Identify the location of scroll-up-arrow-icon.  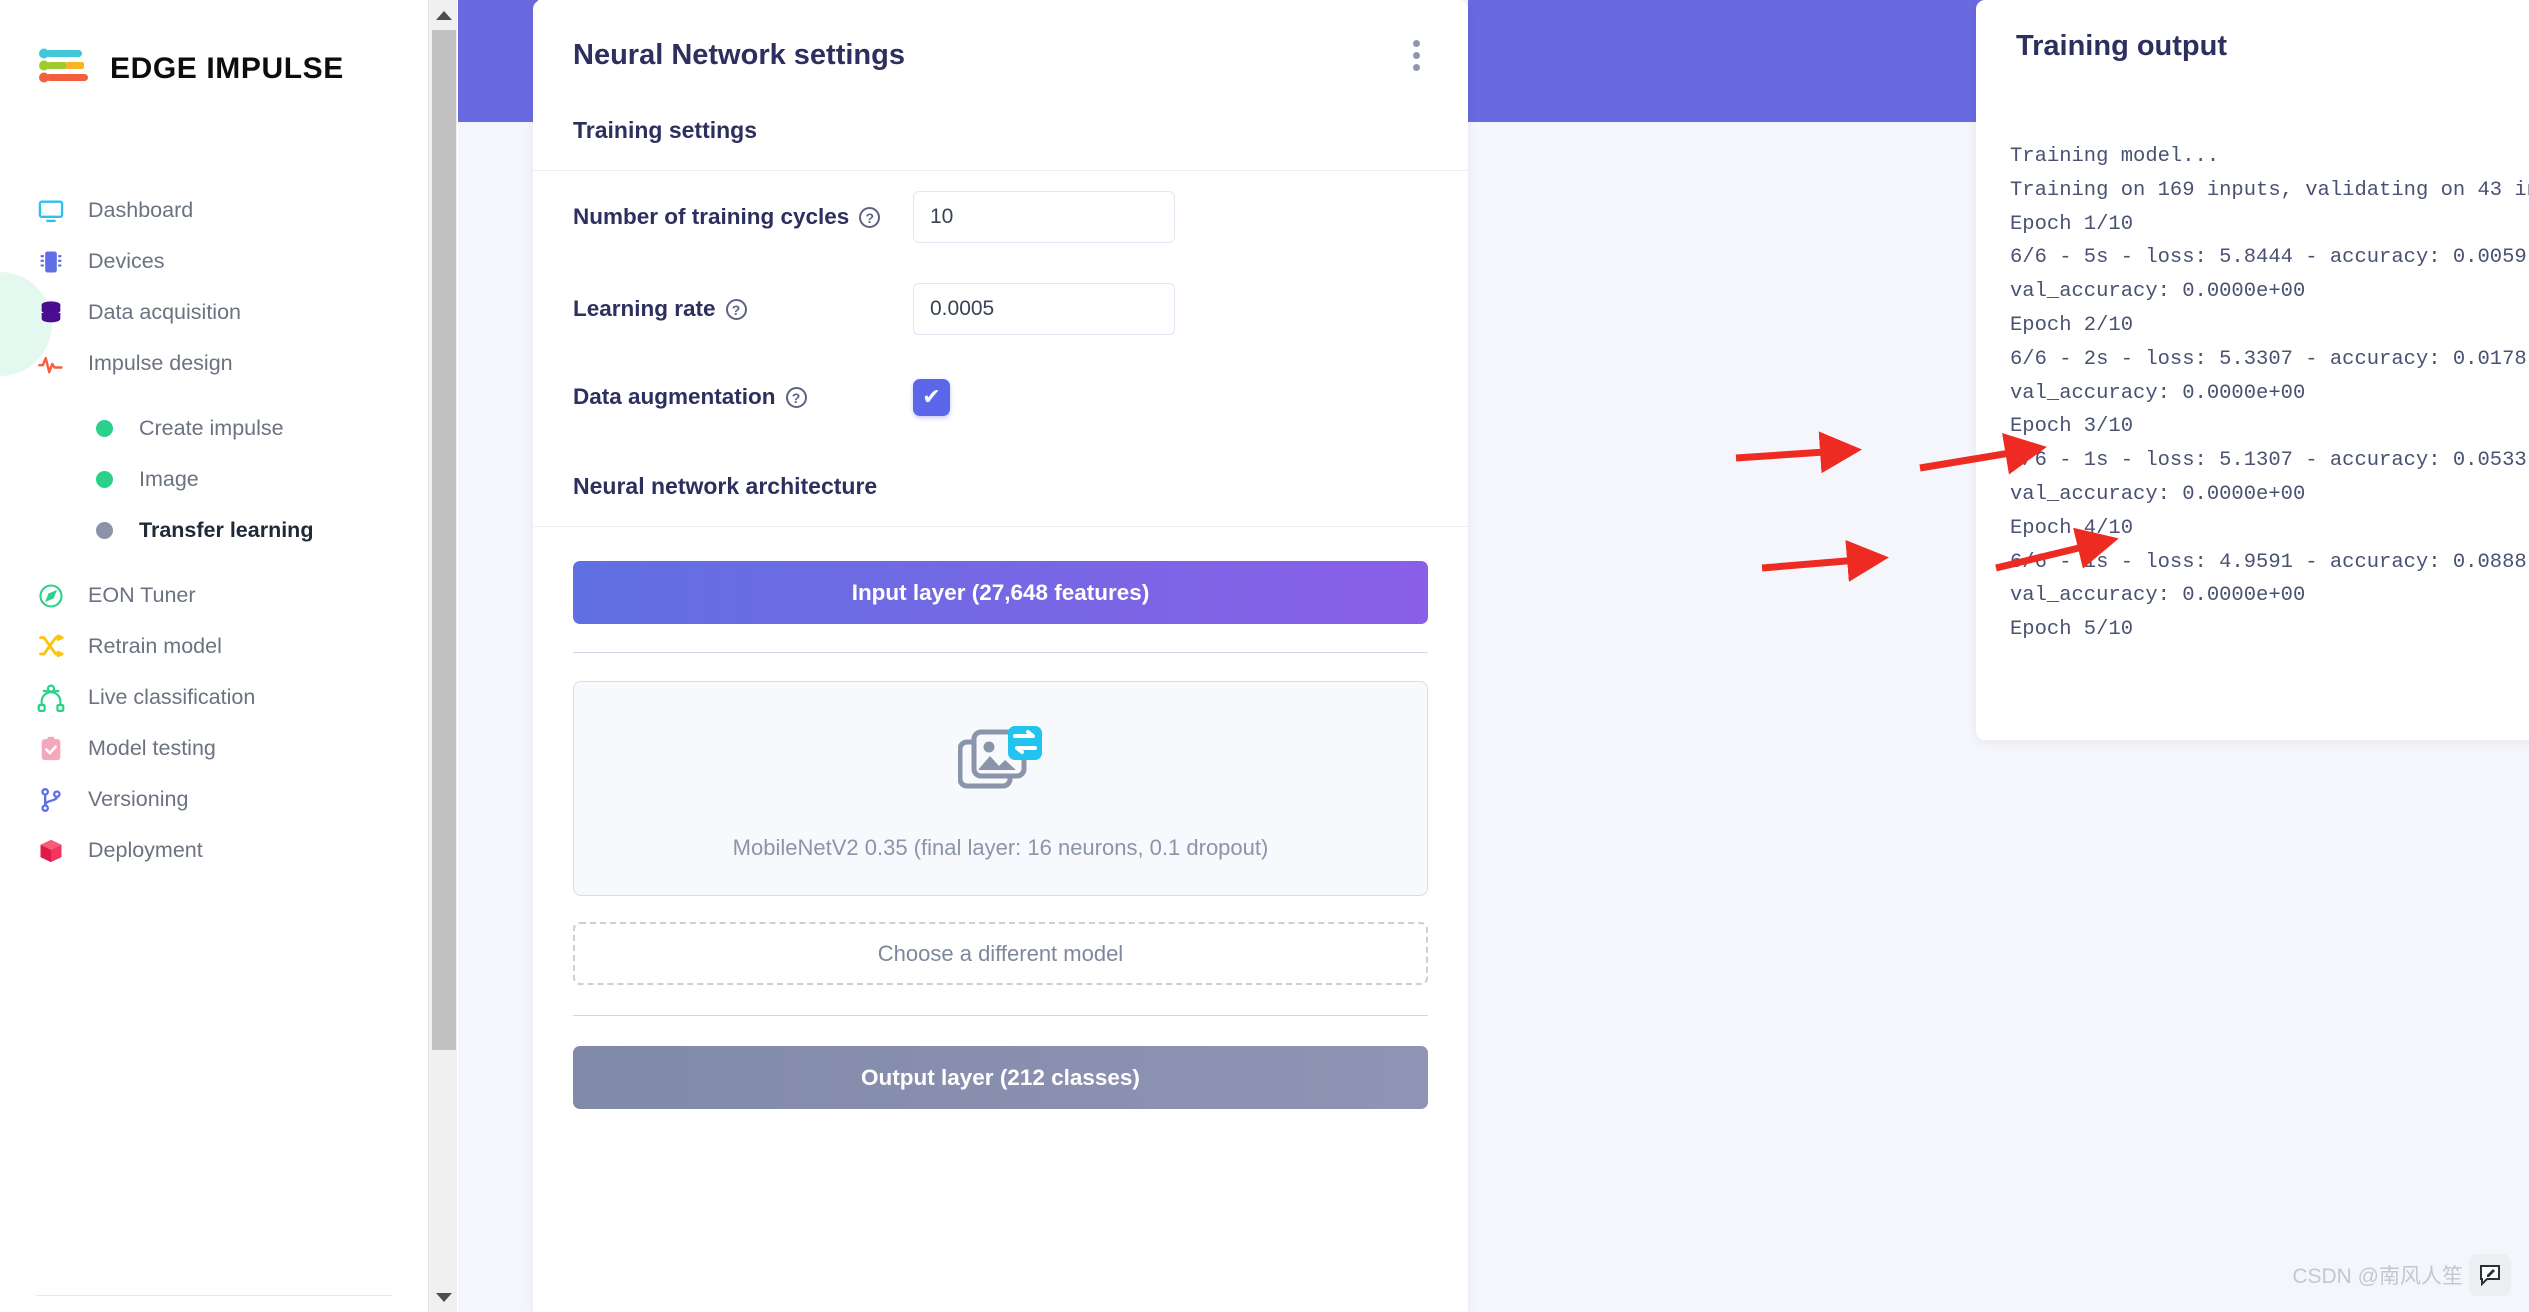
(443, 15).